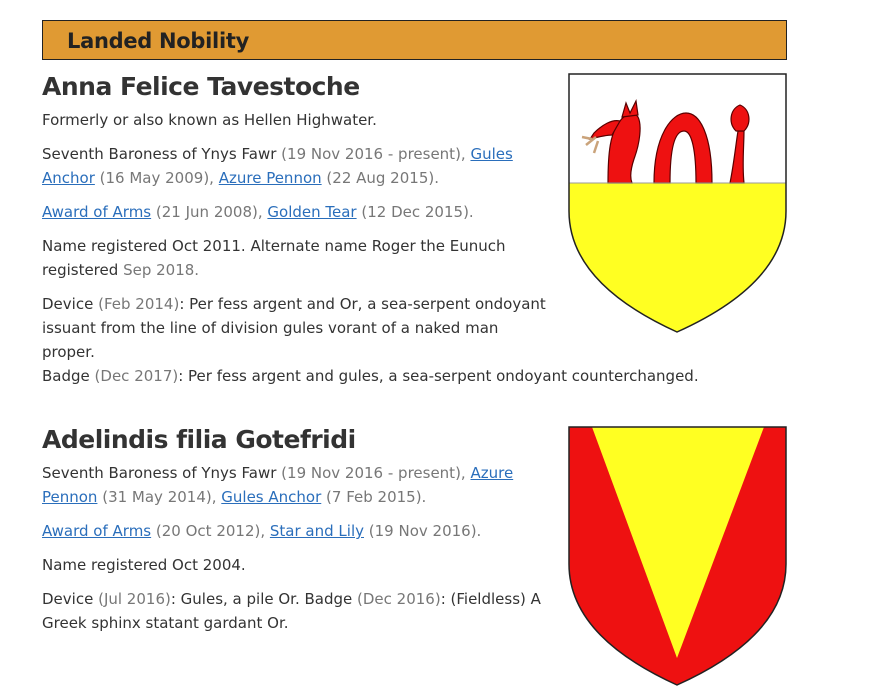  What do you see at coordinates (261, 599) in the screenshot?
I see `device-blazon: : Gules, a pile Or. Badge` at bounding box center [261, 599].